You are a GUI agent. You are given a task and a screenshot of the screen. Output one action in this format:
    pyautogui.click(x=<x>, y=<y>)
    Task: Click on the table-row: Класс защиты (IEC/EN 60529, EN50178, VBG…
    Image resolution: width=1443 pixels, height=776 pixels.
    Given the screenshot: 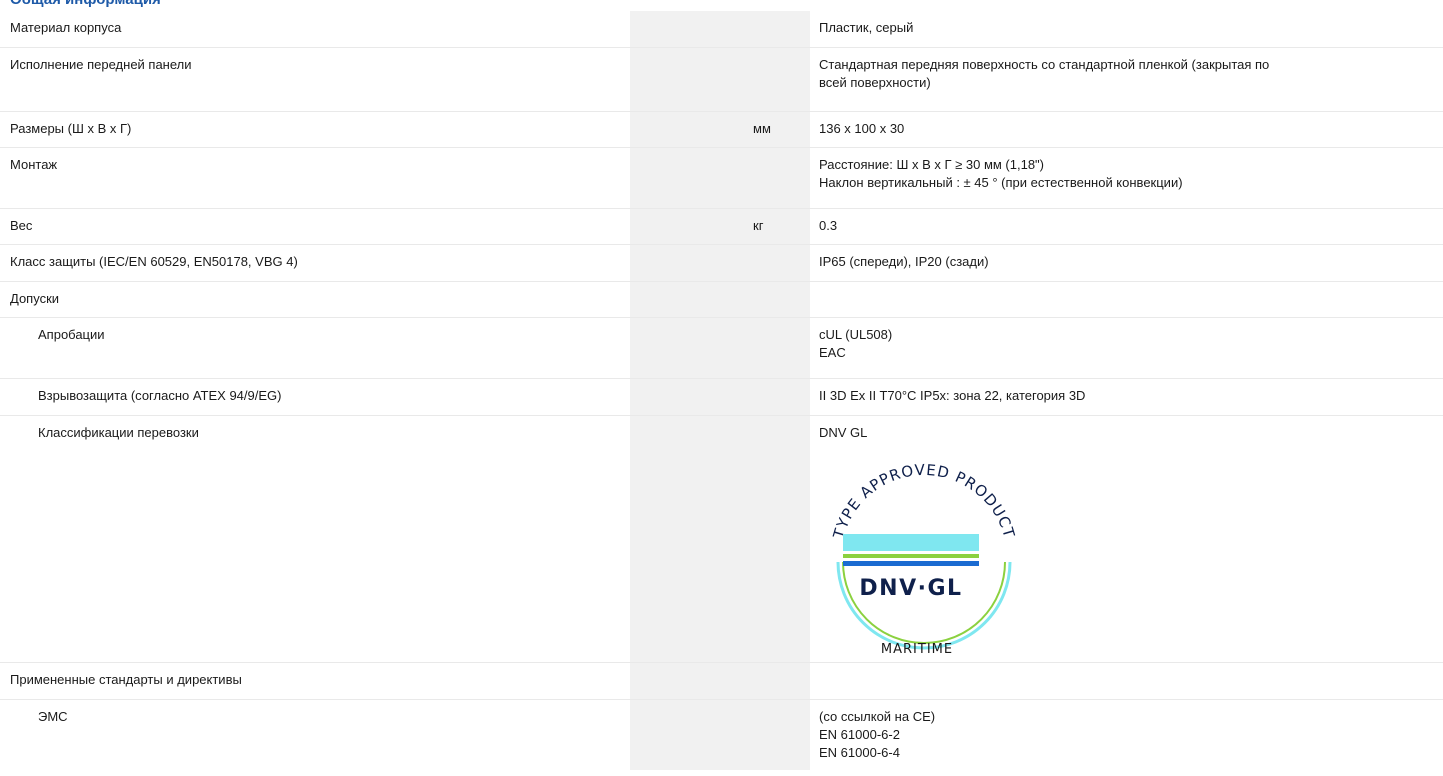 What is the action you would take?
    pyautogui.click(x=721, y=263)
    